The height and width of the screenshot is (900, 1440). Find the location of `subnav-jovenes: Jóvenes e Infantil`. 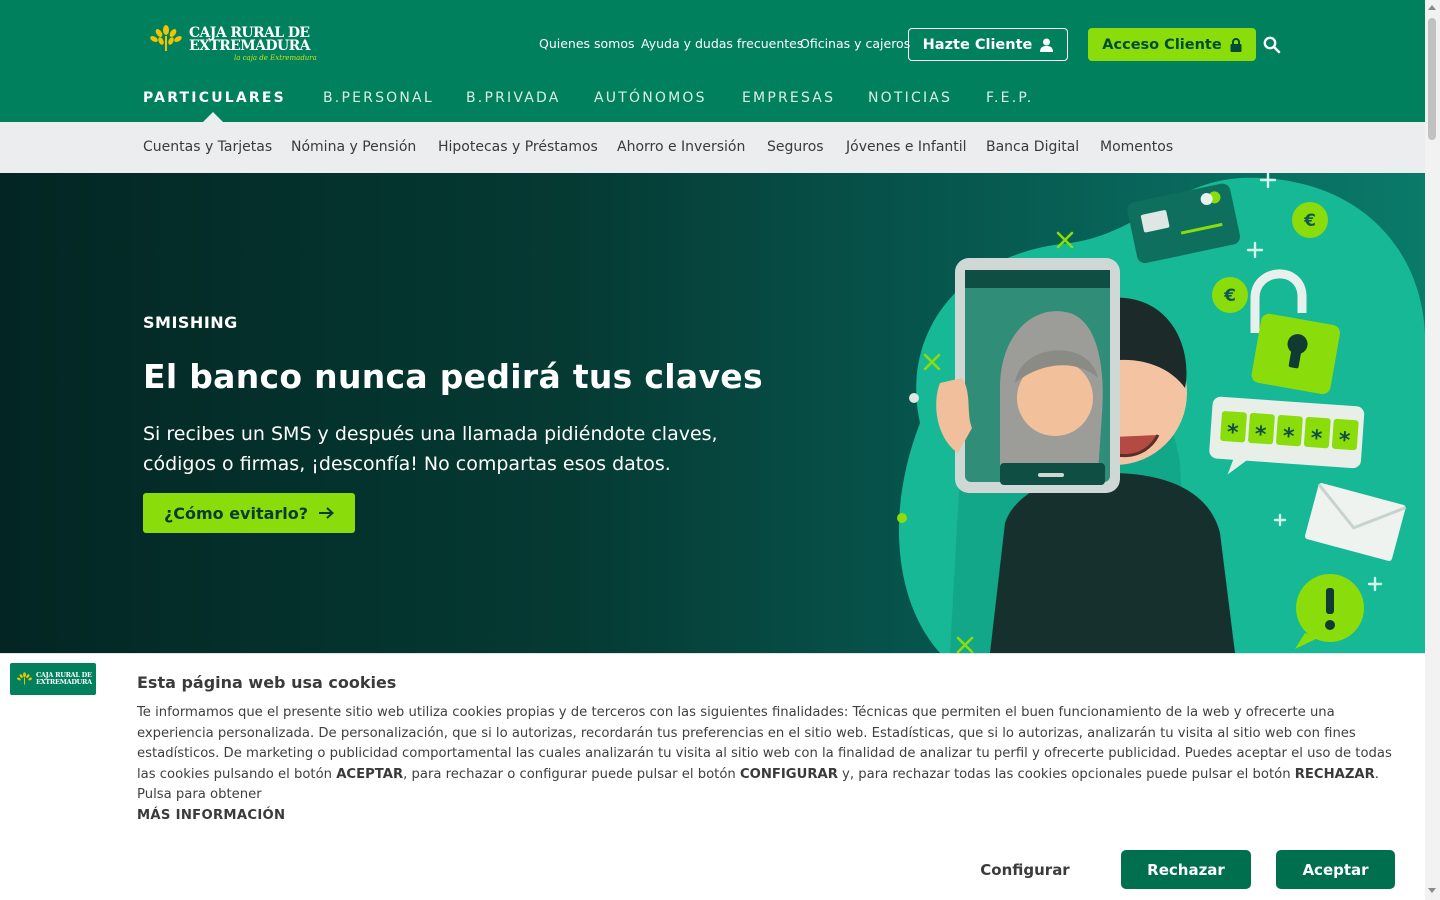

subnav-jovenes: Jóvenes e Infantil is located at coordinates (906, 147).